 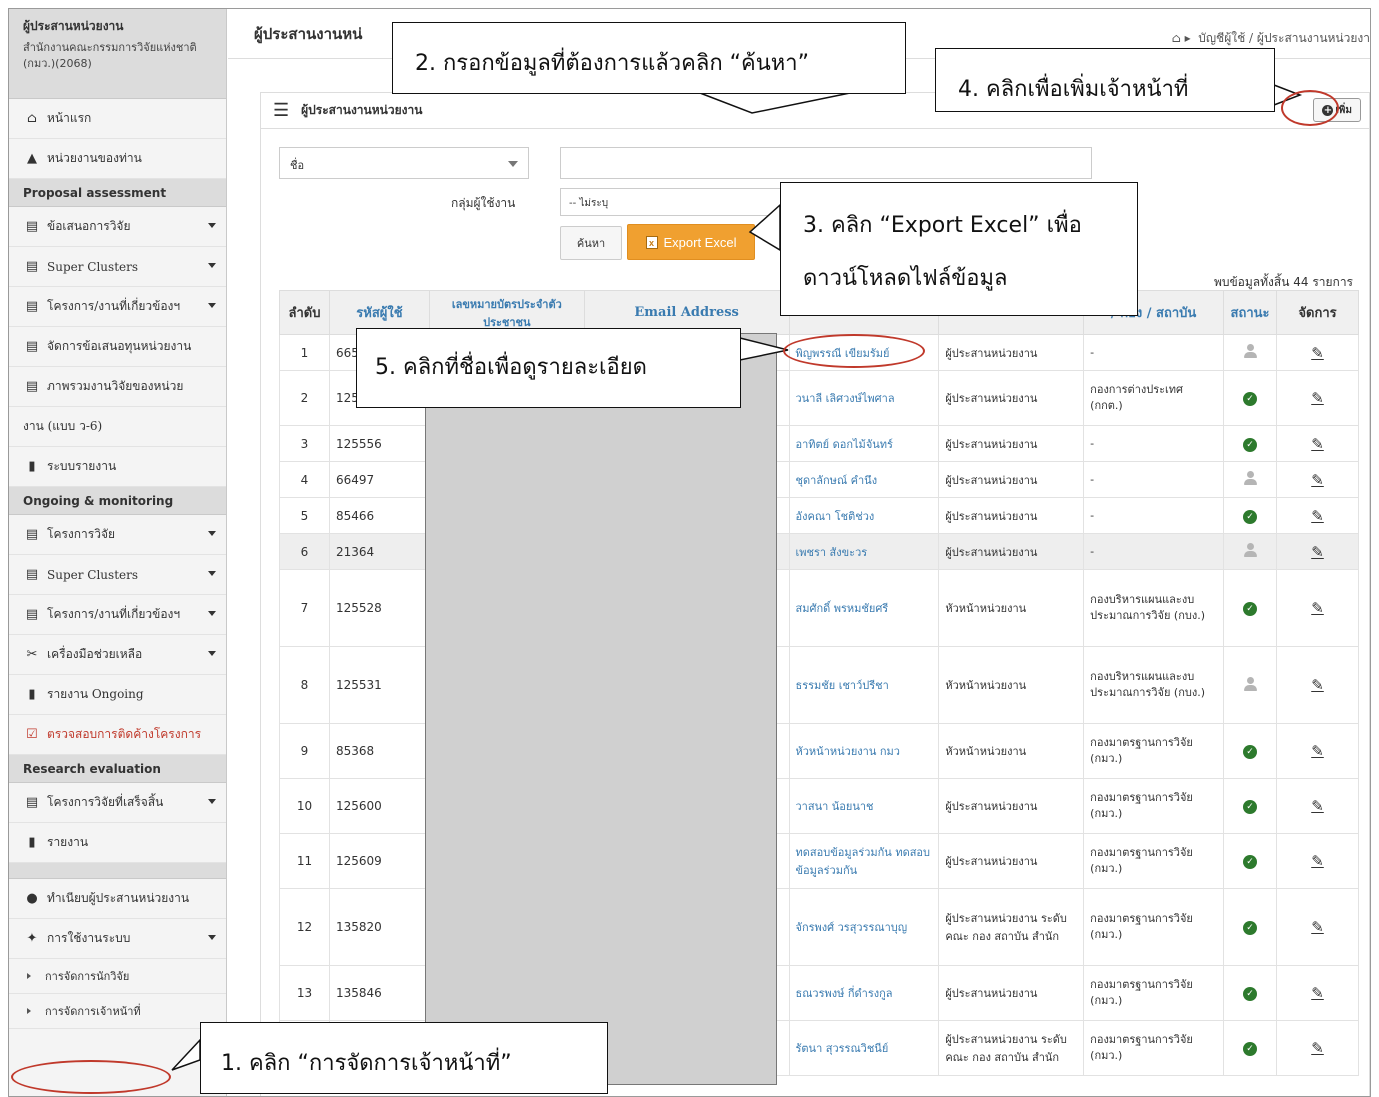 What do you see at coordinates (404, 1058) in the screenshot?
I see `callout-step-1: 1. คลิก “การจัดการเจ้าหน้าที่”` at bounding box center [404, 1058].